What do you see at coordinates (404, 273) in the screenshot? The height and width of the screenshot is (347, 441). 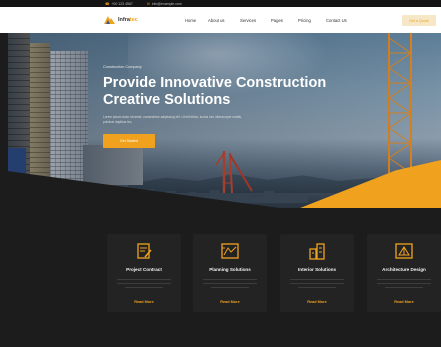 I see `service-card-architecture-design: Architecture Design Read More` at bounding box center [404, 273].